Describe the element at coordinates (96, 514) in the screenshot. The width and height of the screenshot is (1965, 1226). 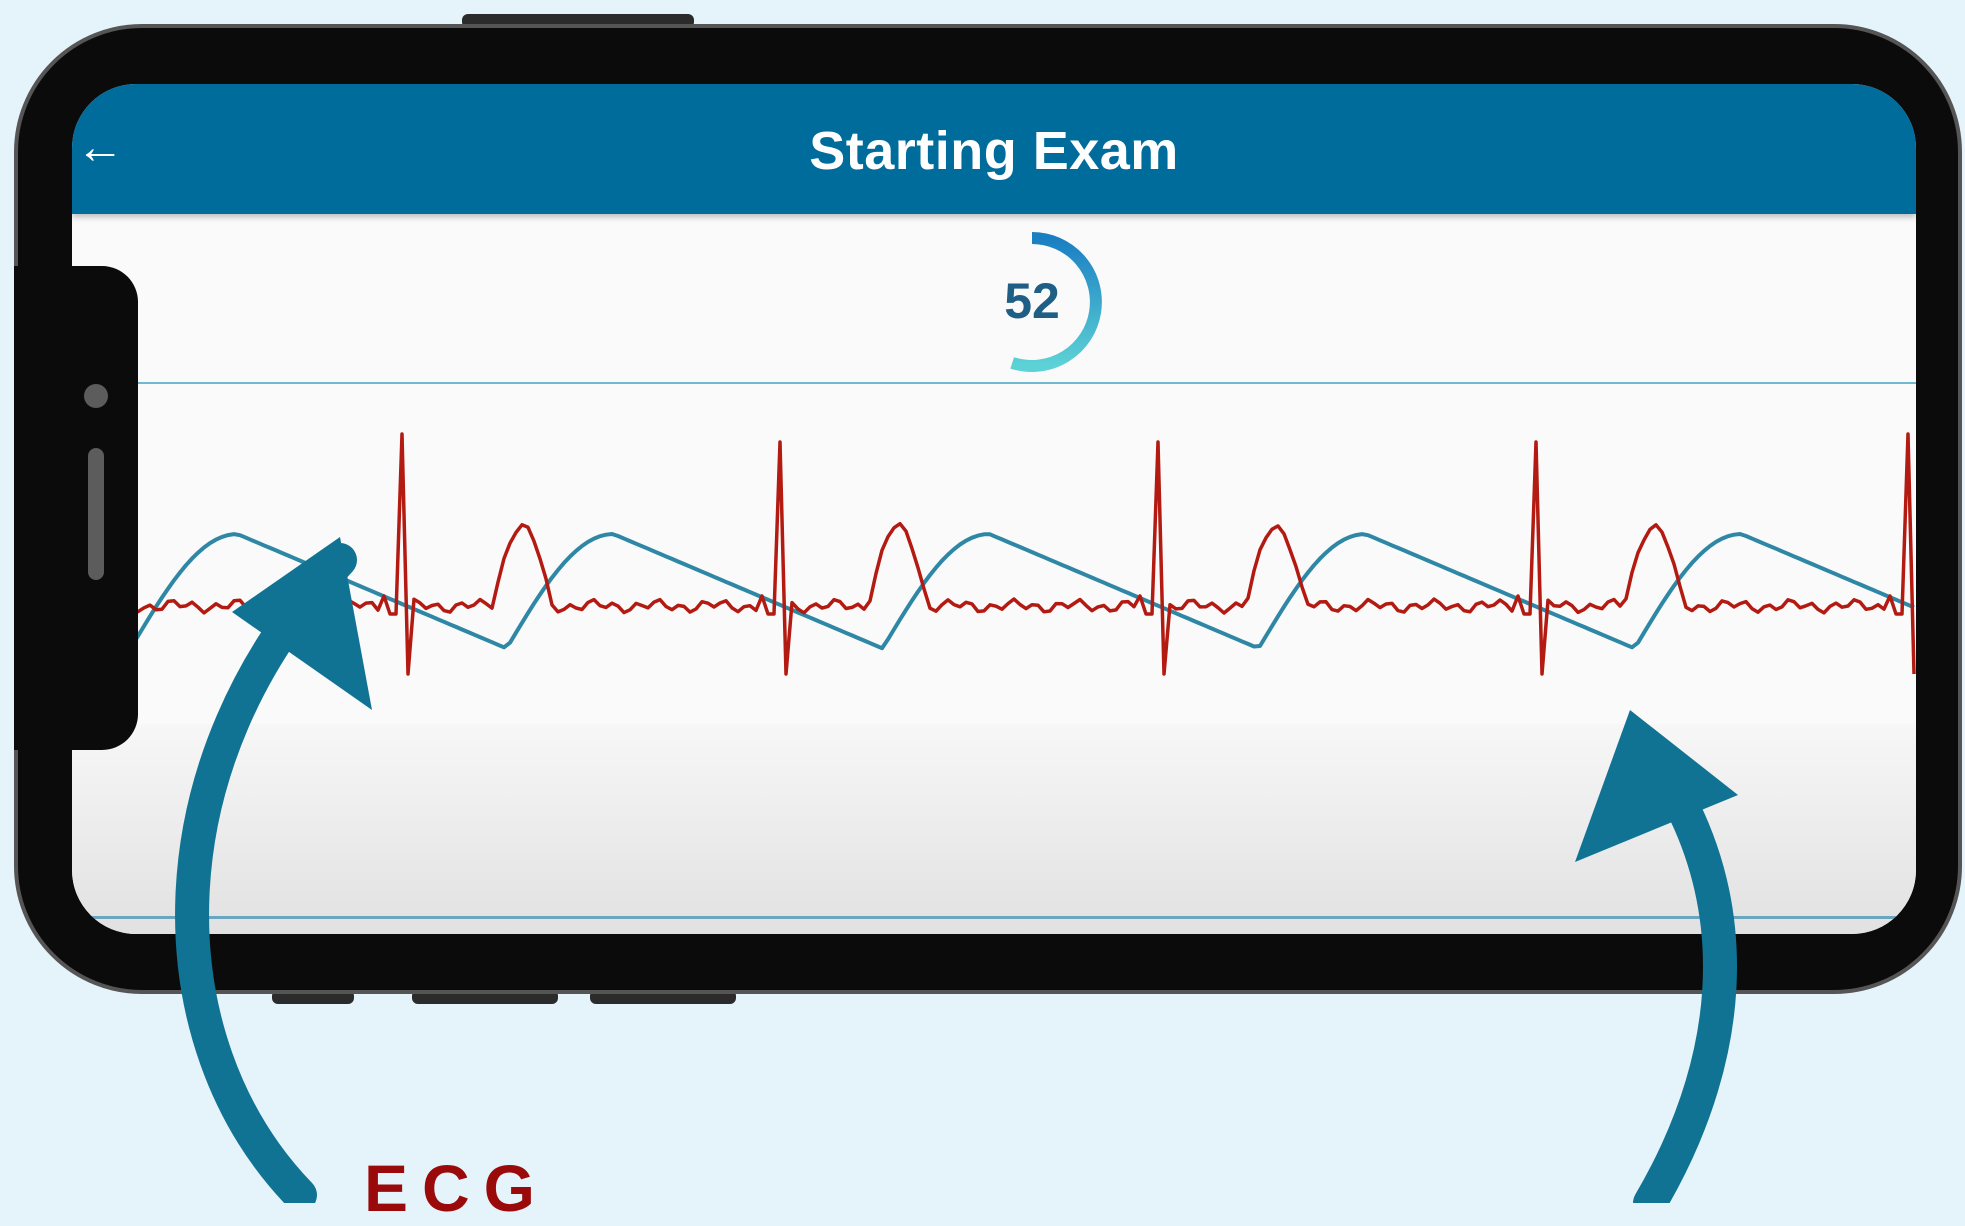
I see `earpiece-speaker` at that location.